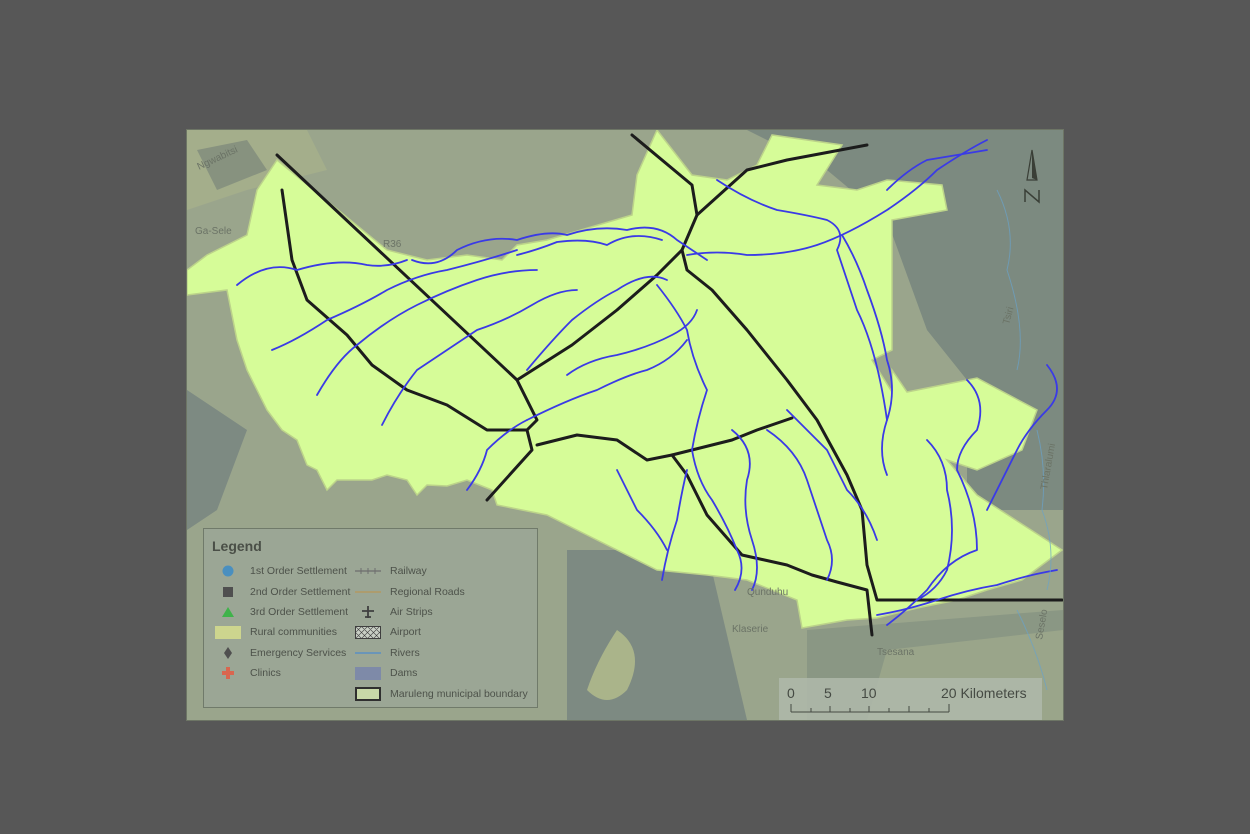  Describe the element at coordinates (392, 244) in the screenshot. I see `label-r36: R36` at that location.